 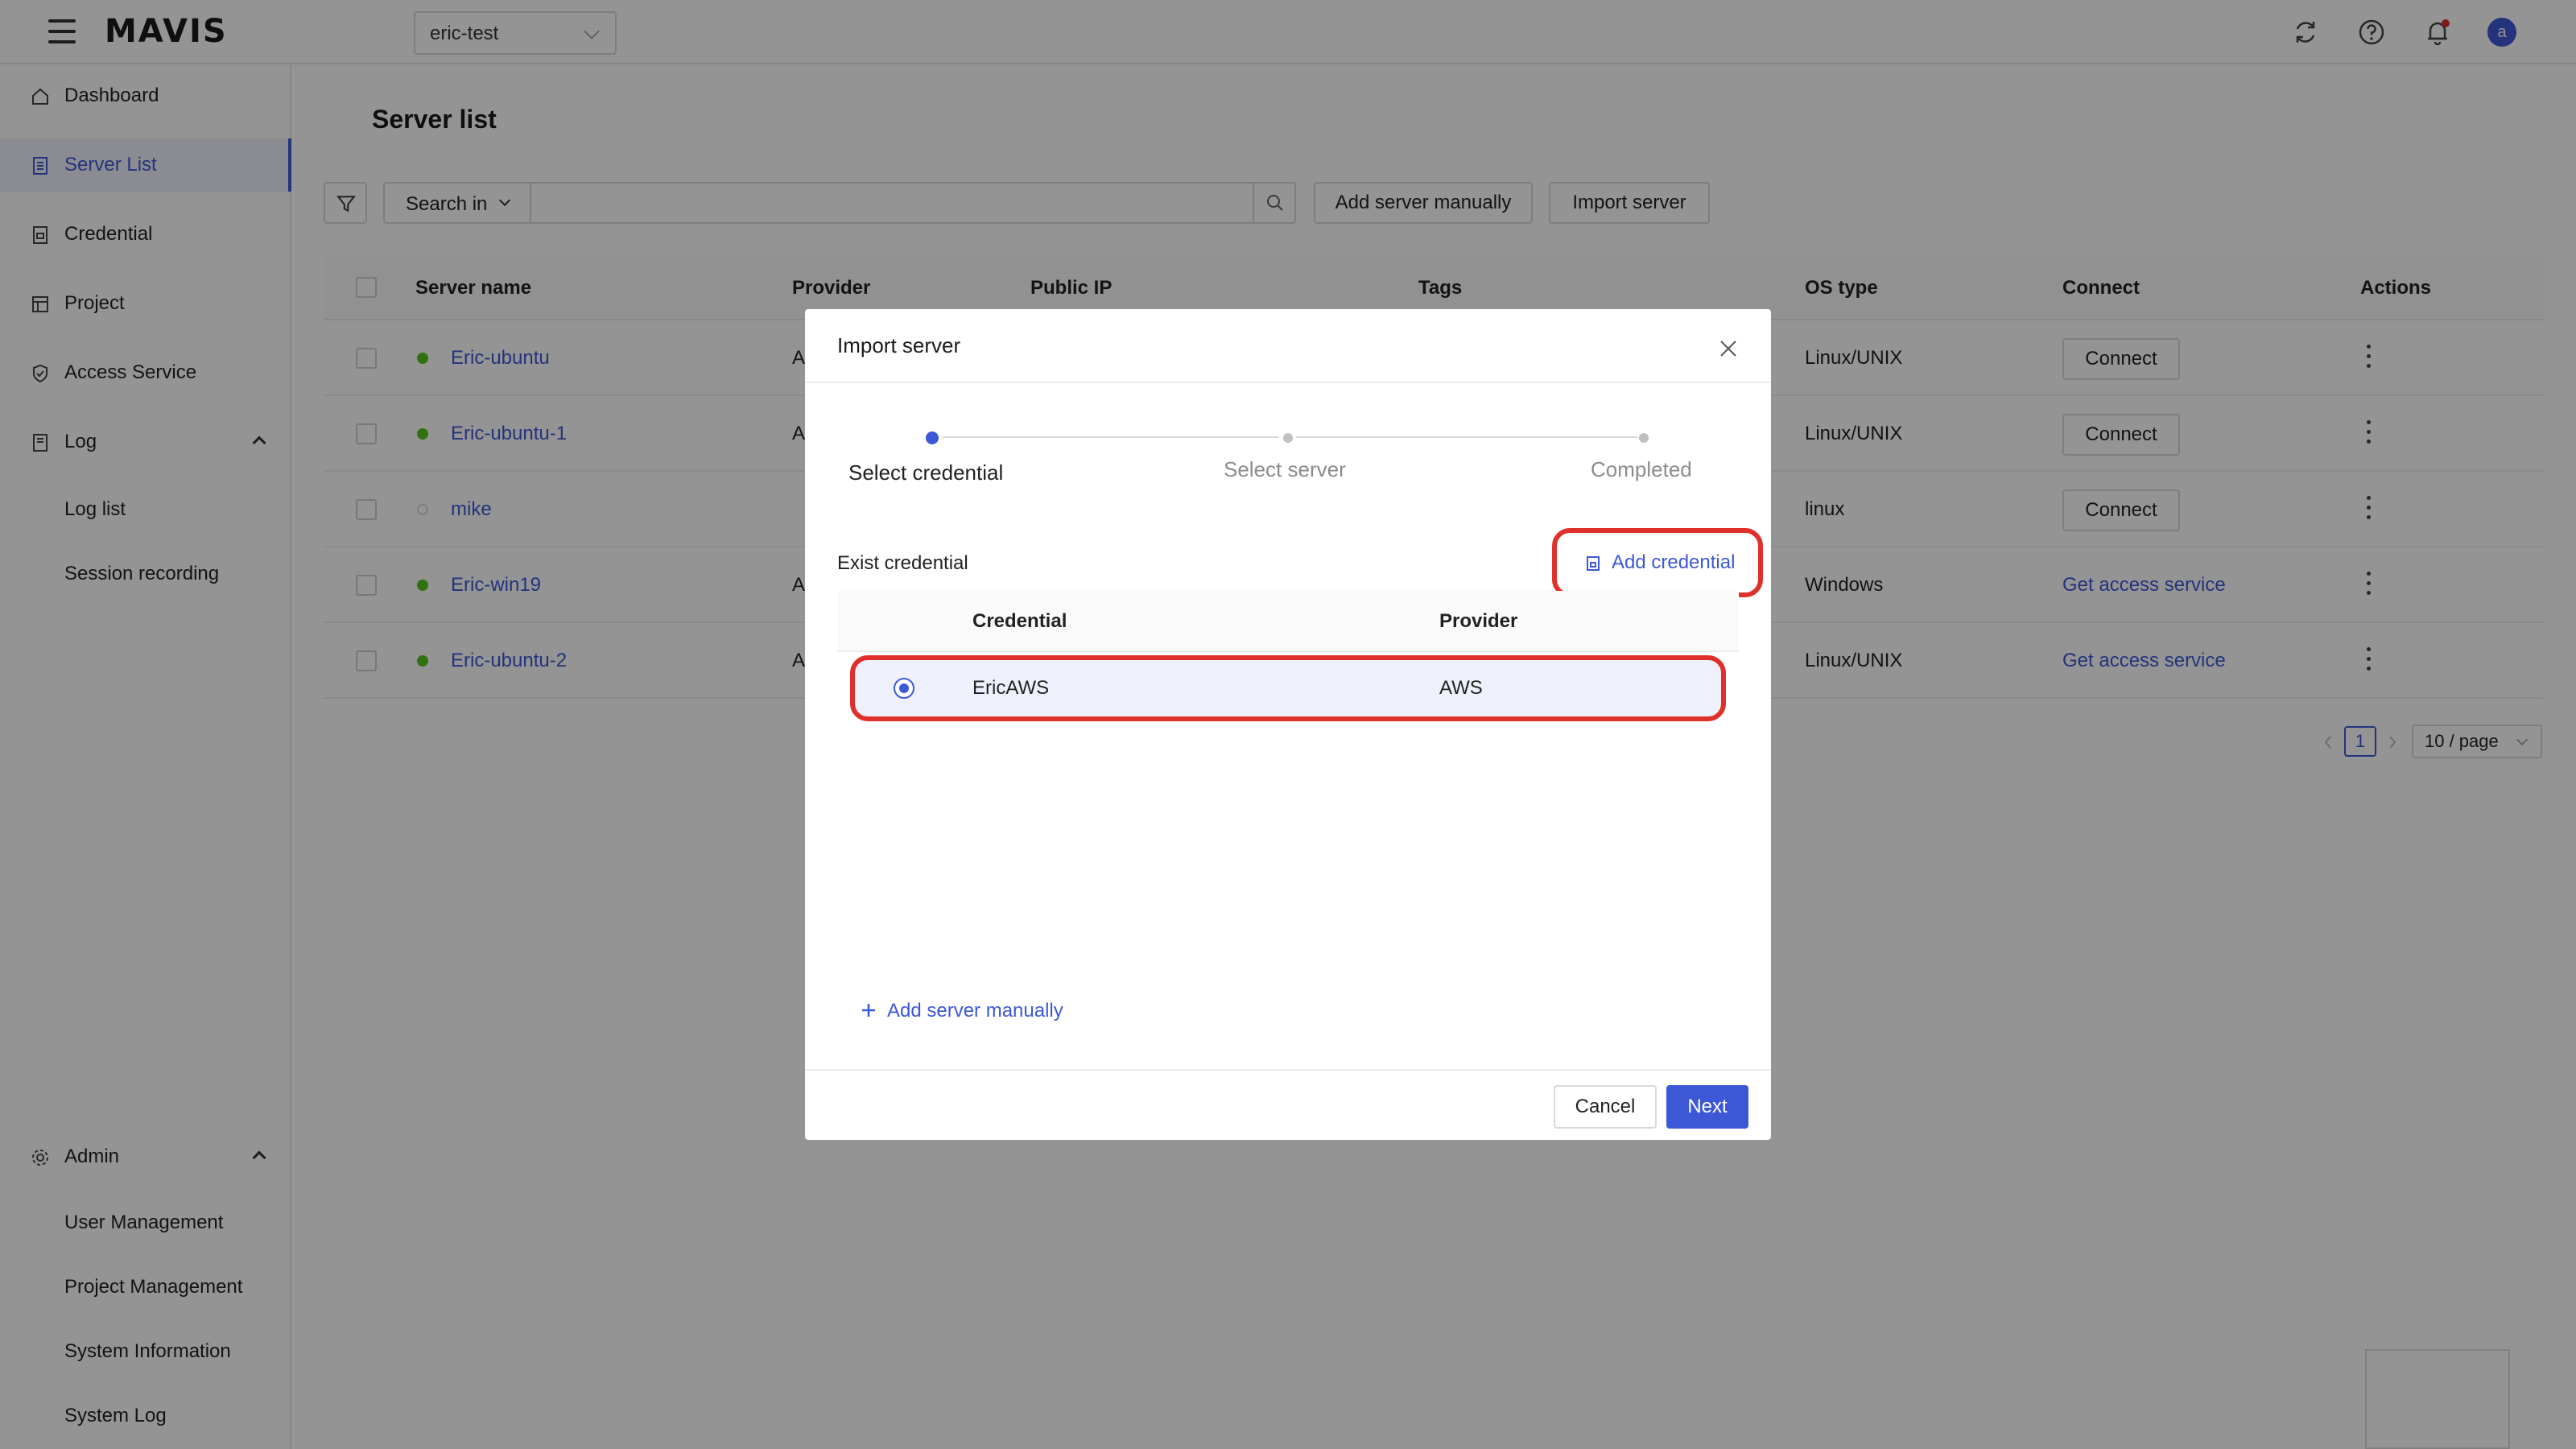 What do you see at coordinates (1674, 562) in the screenshot?
I see `add-credential-label: Add credential` at bounding box center [1674, 562].